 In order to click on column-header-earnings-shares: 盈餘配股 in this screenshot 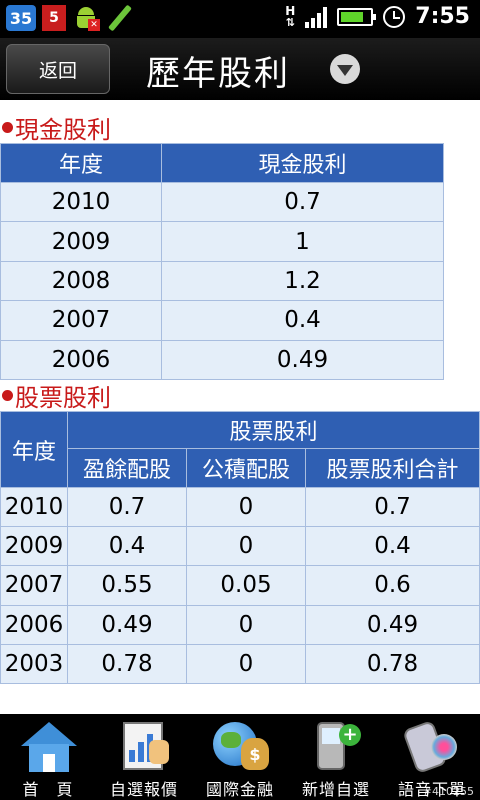, I will do `click(127, 468)`.